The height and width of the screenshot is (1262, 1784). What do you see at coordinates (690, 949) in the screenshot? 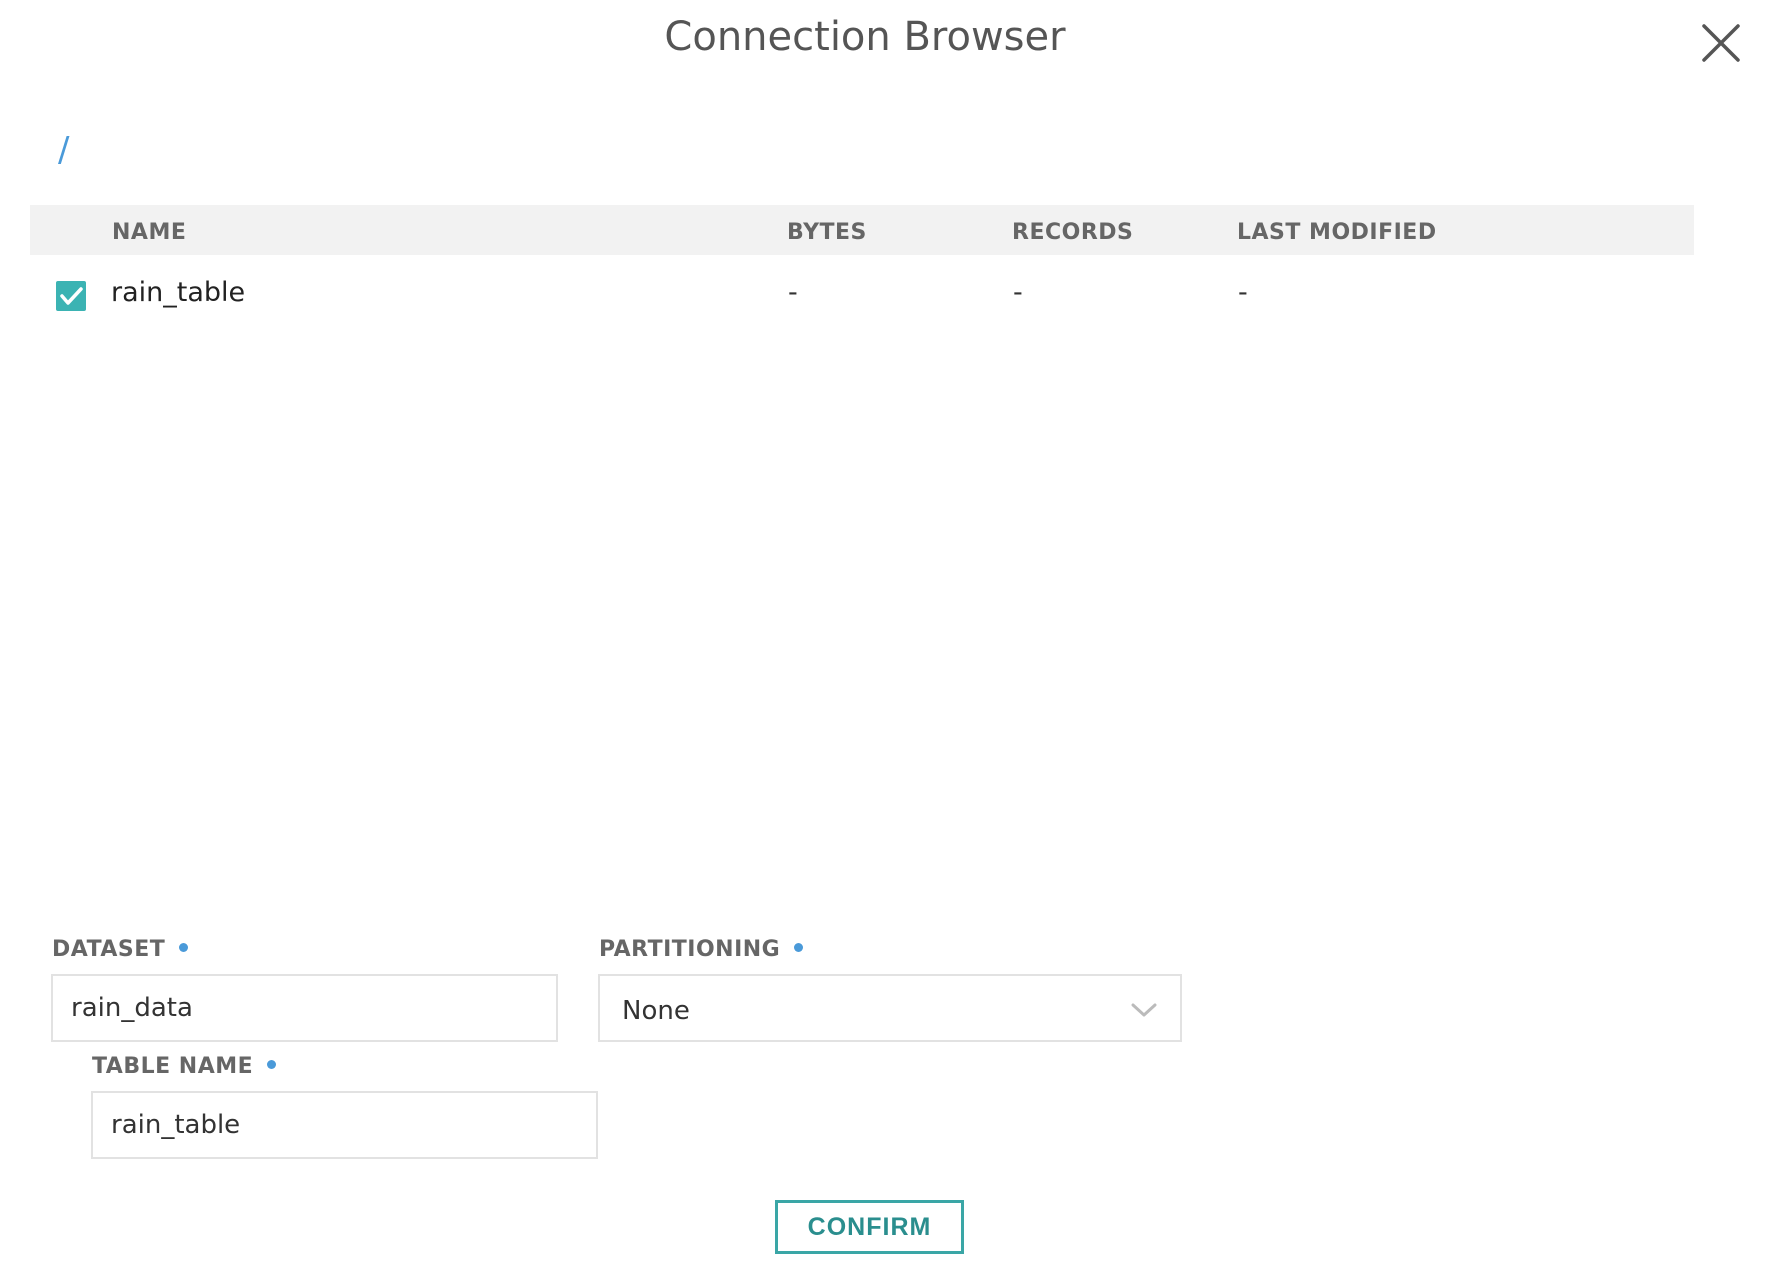
I see `partitioning-label-text: PARTITIONING` at bounding box center [690, 949].